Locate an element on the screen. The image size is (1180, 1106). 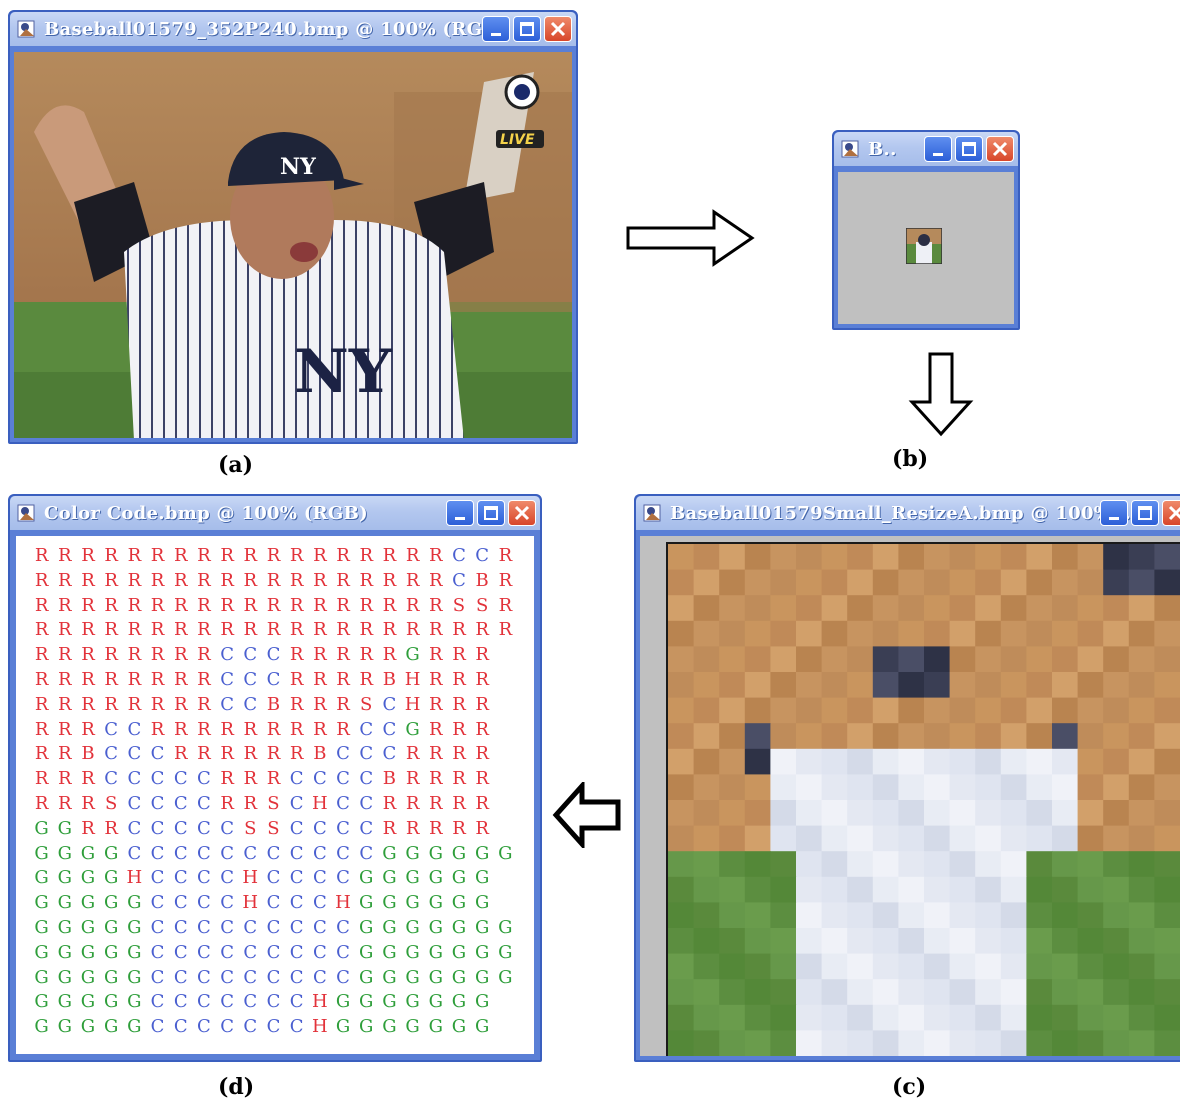
code-letter: H is located at coordinates (343, 903).